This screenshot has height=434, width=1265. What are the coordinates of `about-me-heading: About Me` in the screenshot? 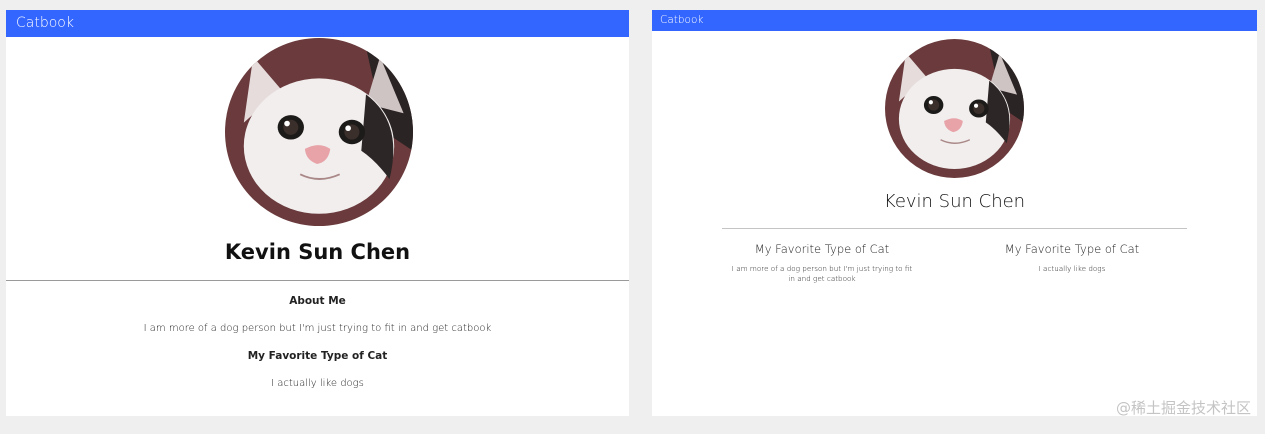 It's located at (317, 301).